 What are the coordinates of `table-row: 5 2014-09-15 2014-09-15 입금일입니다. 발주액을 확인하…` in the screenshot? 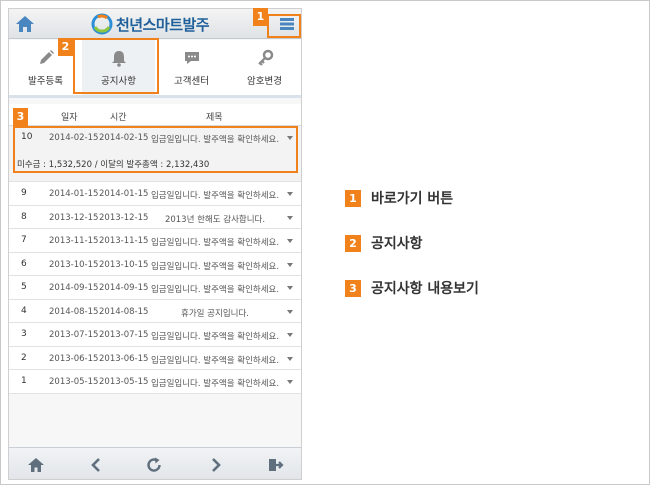 It's located at (155, 288).